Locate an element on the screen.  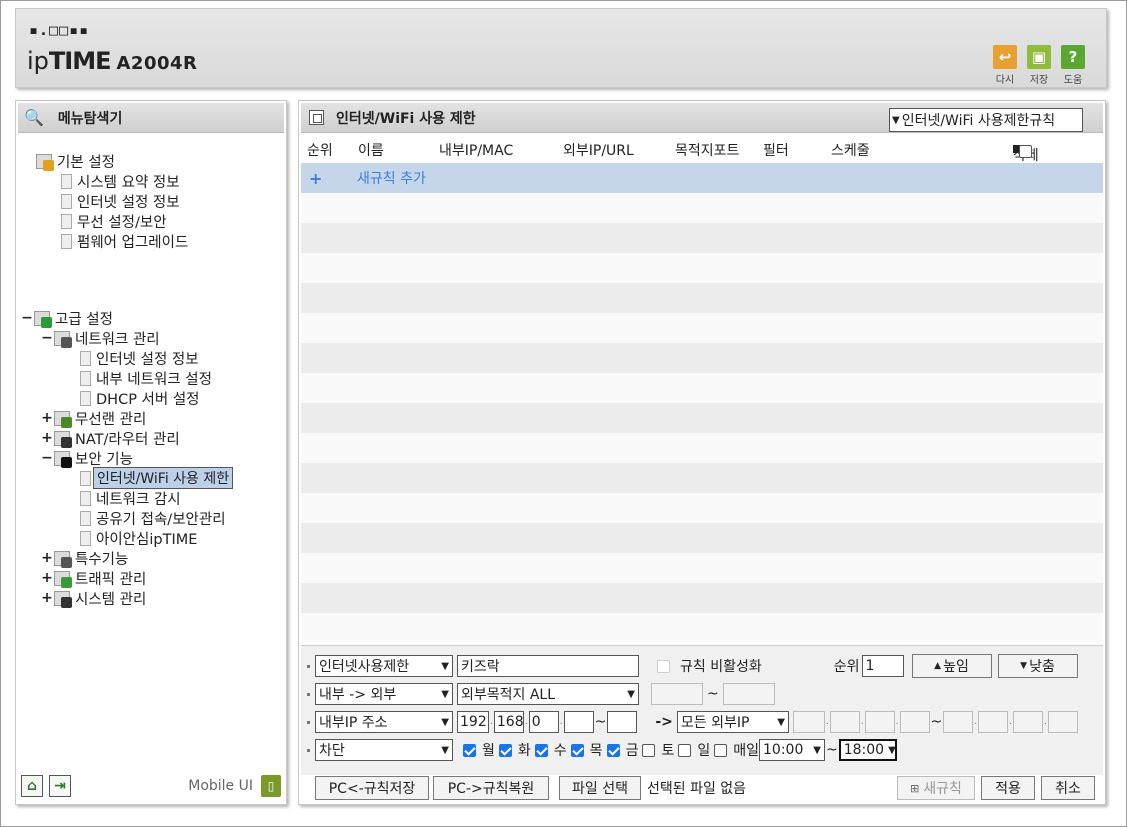
undo-button: ↩ 다시 is located at coordinates (1005, 65).